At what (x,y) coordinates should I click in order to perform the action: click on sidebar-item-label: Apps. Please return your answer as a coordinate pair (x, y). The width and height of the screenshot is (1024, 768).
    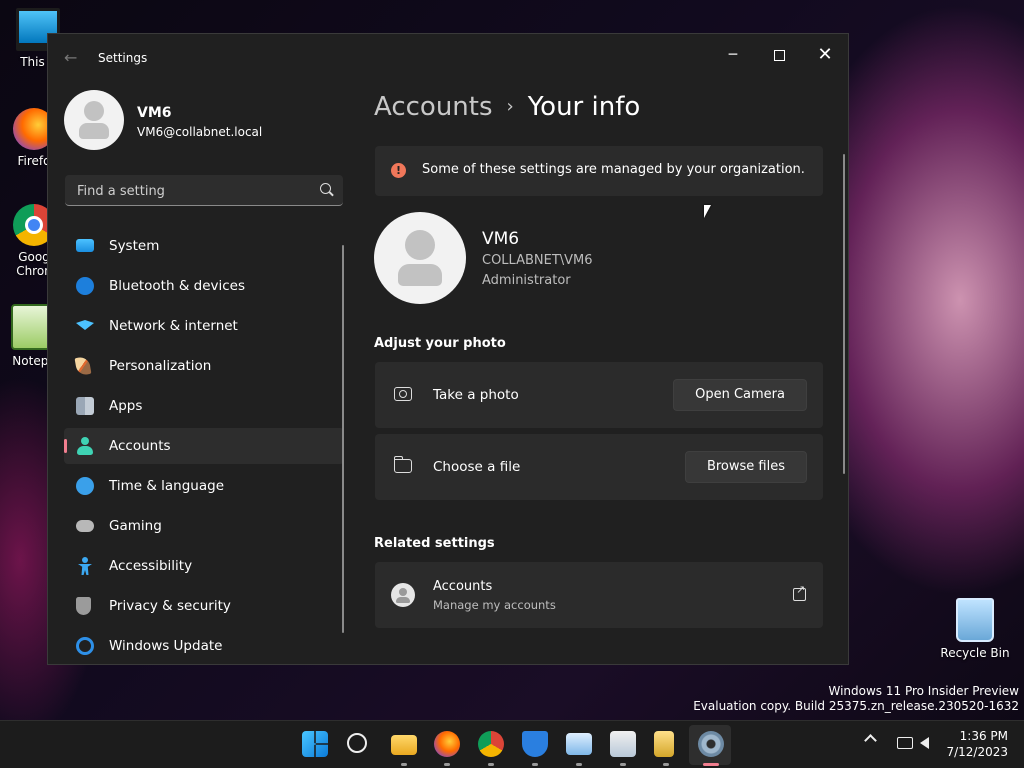
    Looking at the image, I should click on (126, 406).